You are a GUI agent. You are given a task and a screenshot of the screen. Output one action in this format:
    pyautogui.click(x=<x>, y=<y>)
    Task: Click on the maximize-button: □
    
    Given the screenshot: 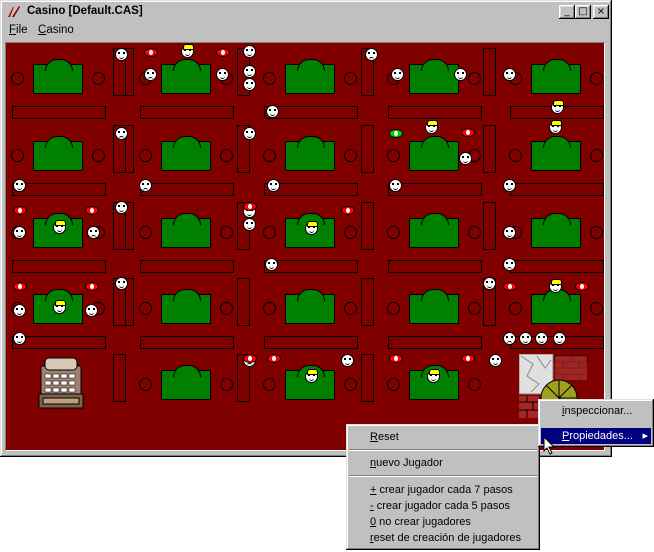 What is the action you would take?
    pyautogui.click(x=583, y=12)
    